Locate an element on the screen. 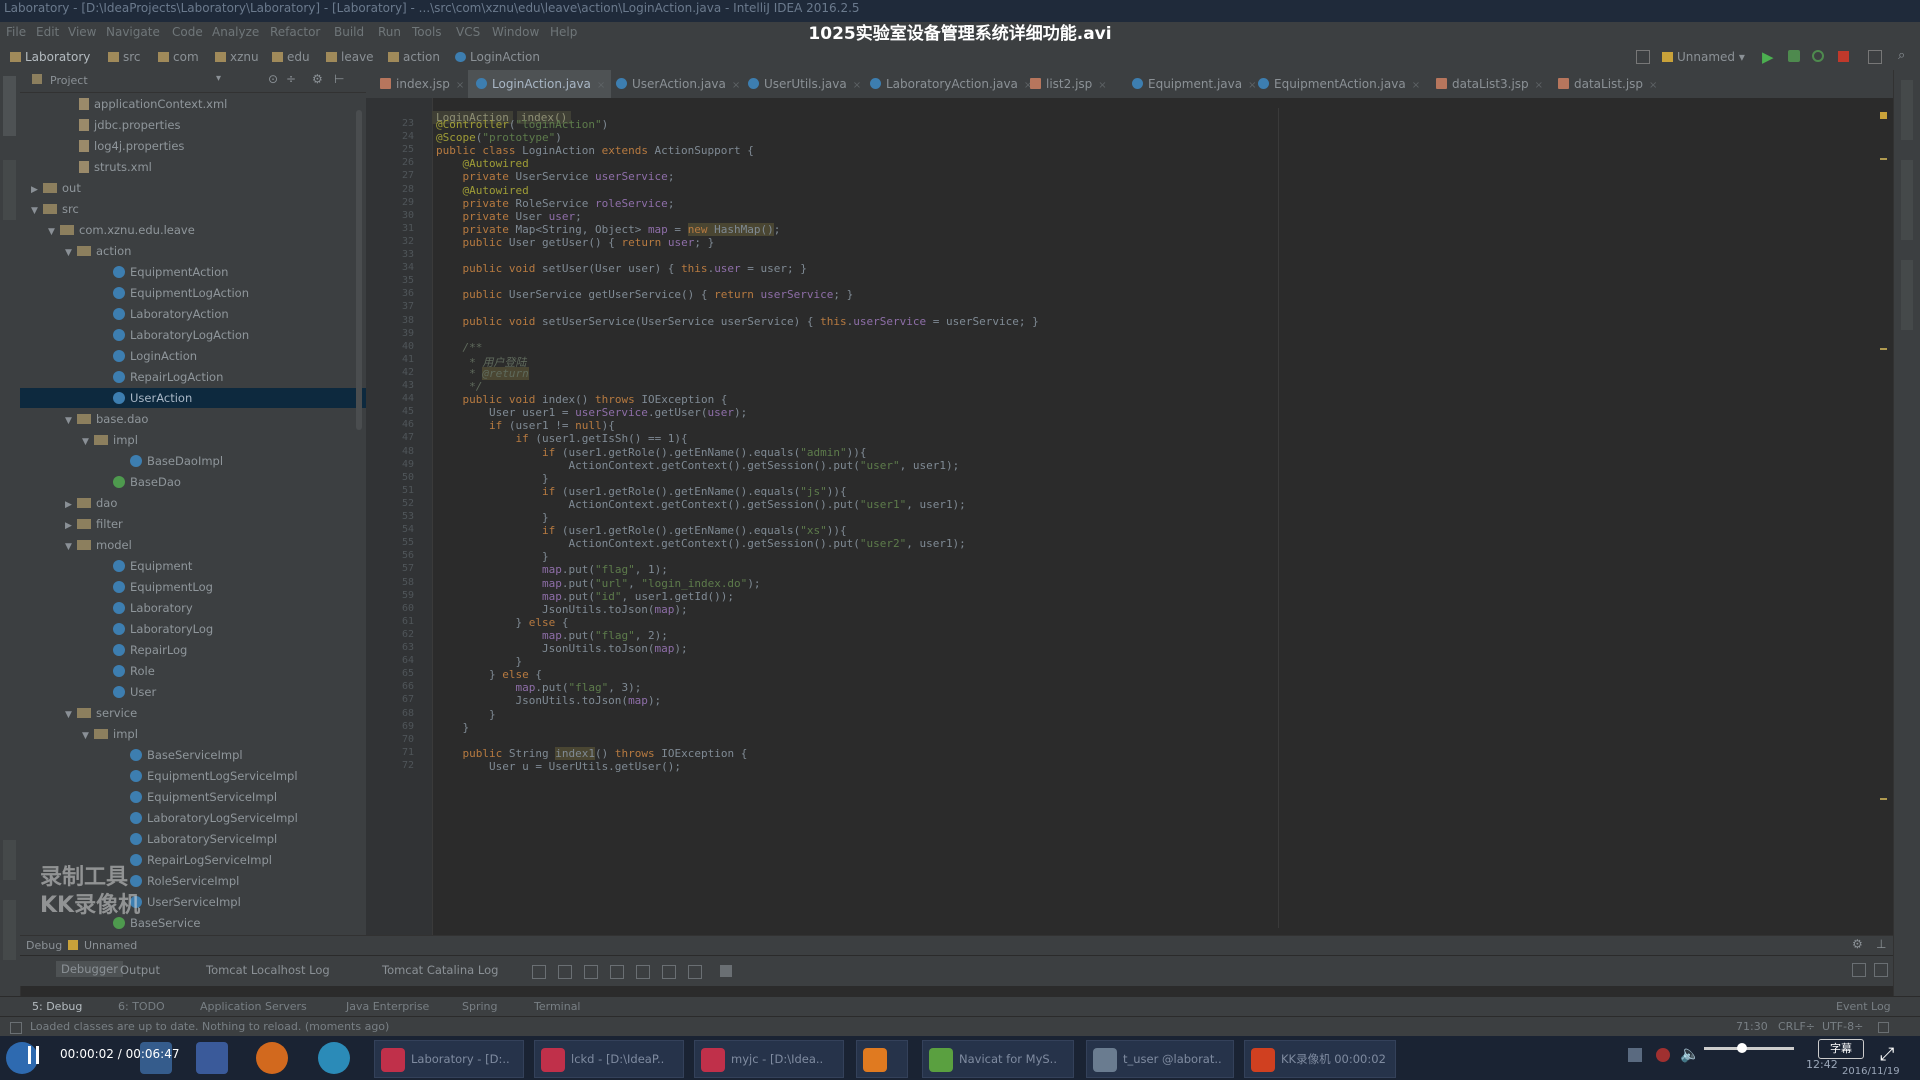  tree-item: EquipmentLogAction is located at coordinates (193, 293).